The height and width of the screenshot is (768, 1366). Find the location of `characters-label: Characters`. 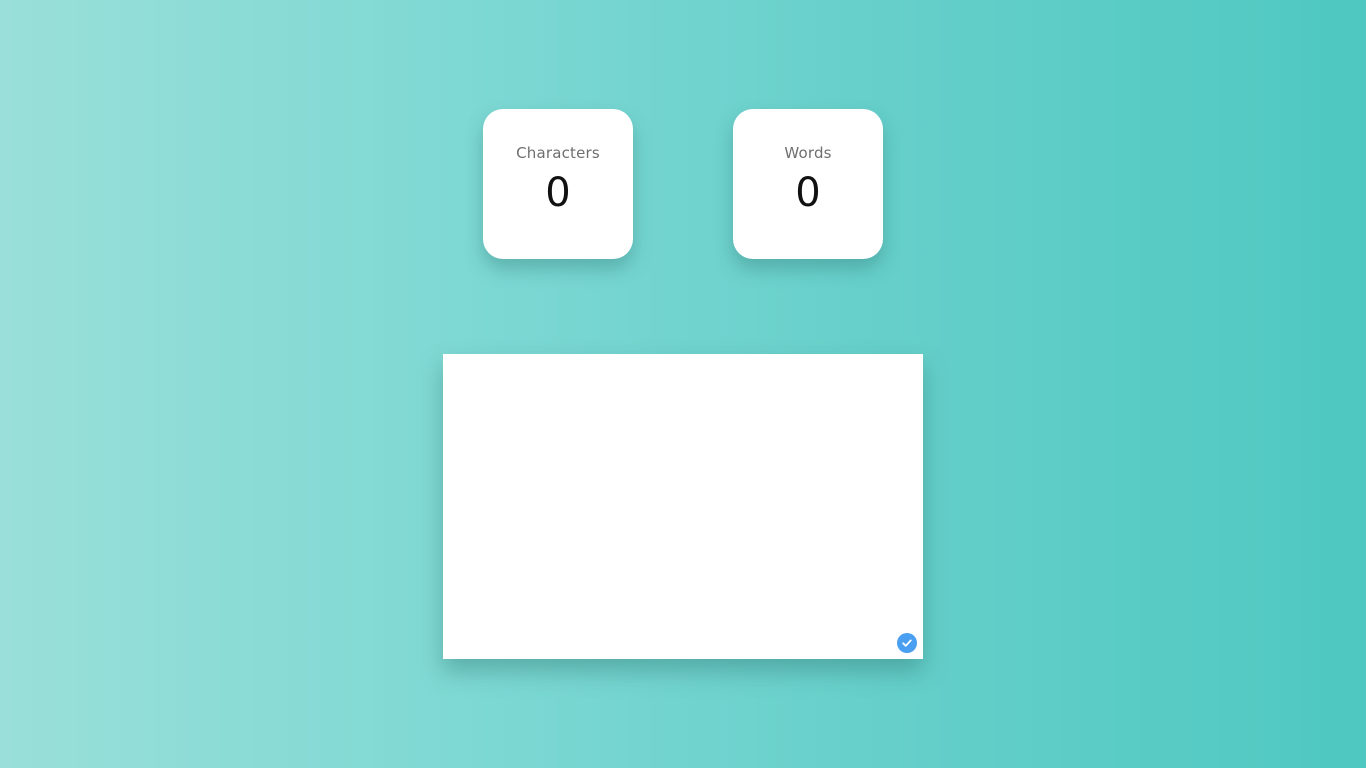

characters-label: Characters is located at coordinates (558, 153).